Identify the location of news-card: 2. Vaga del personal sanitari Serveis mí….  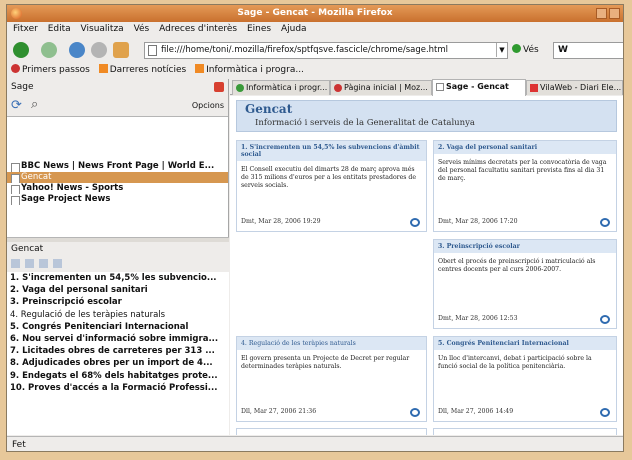
(525, 186).